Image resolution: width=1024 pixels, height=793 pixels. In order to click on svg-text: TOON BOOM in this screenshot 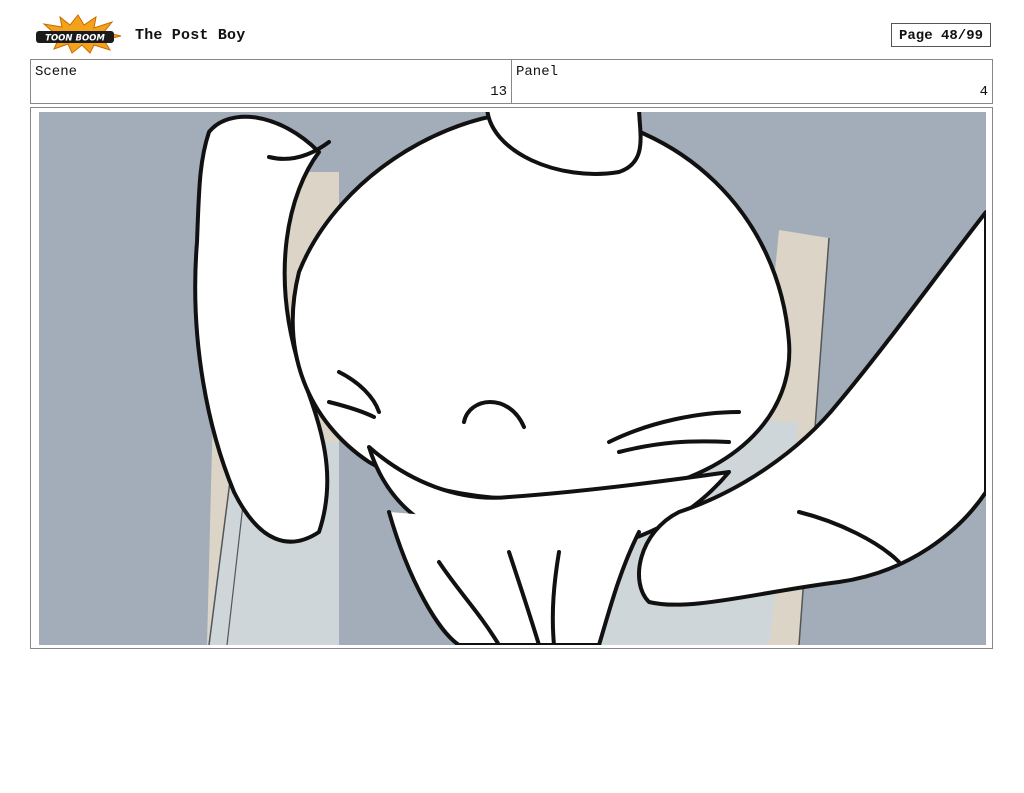, I will do `click(75, 39)`.